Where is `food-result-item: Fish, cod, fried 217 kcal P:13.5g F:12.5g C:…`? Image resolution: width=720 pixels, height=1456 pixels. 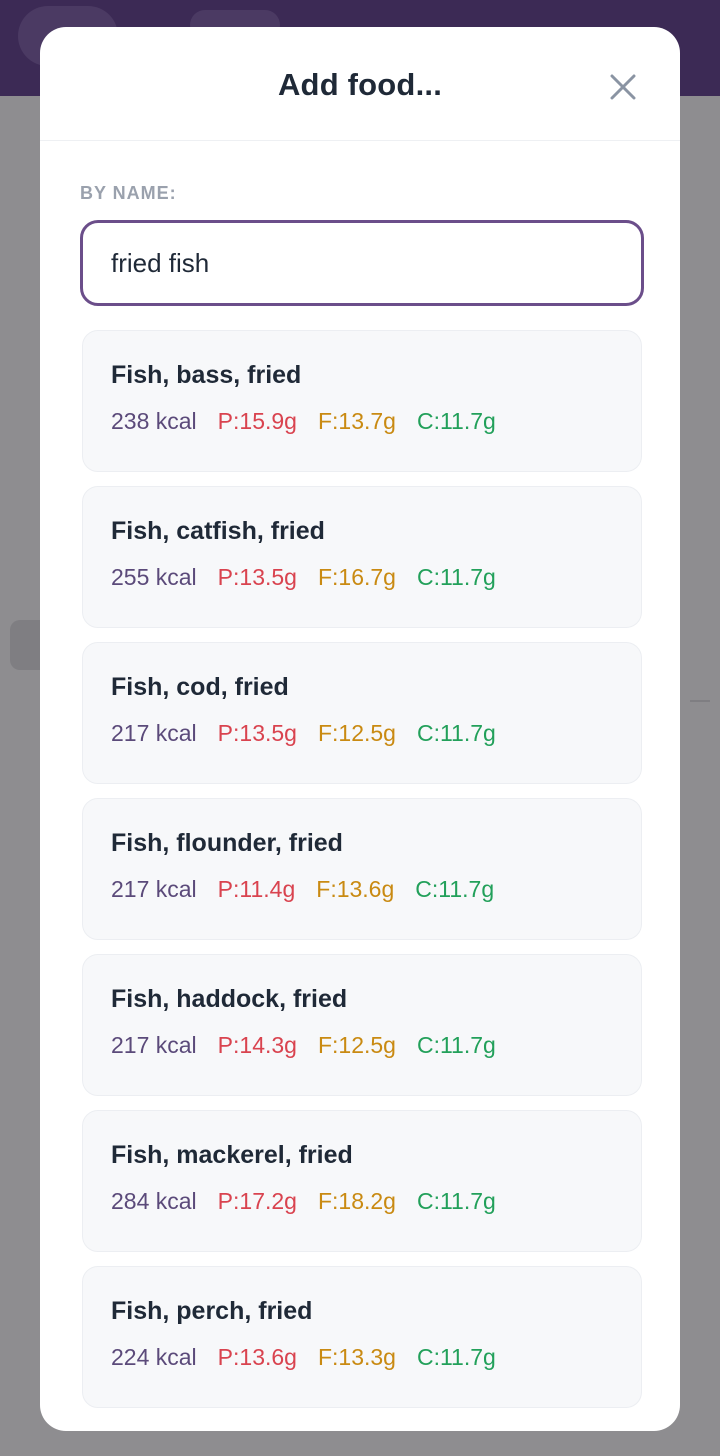 food-result-item: Fish, cod, fried 217 kcal P:13.5g F:12.5g C:… is located at coordinates (362, 713).